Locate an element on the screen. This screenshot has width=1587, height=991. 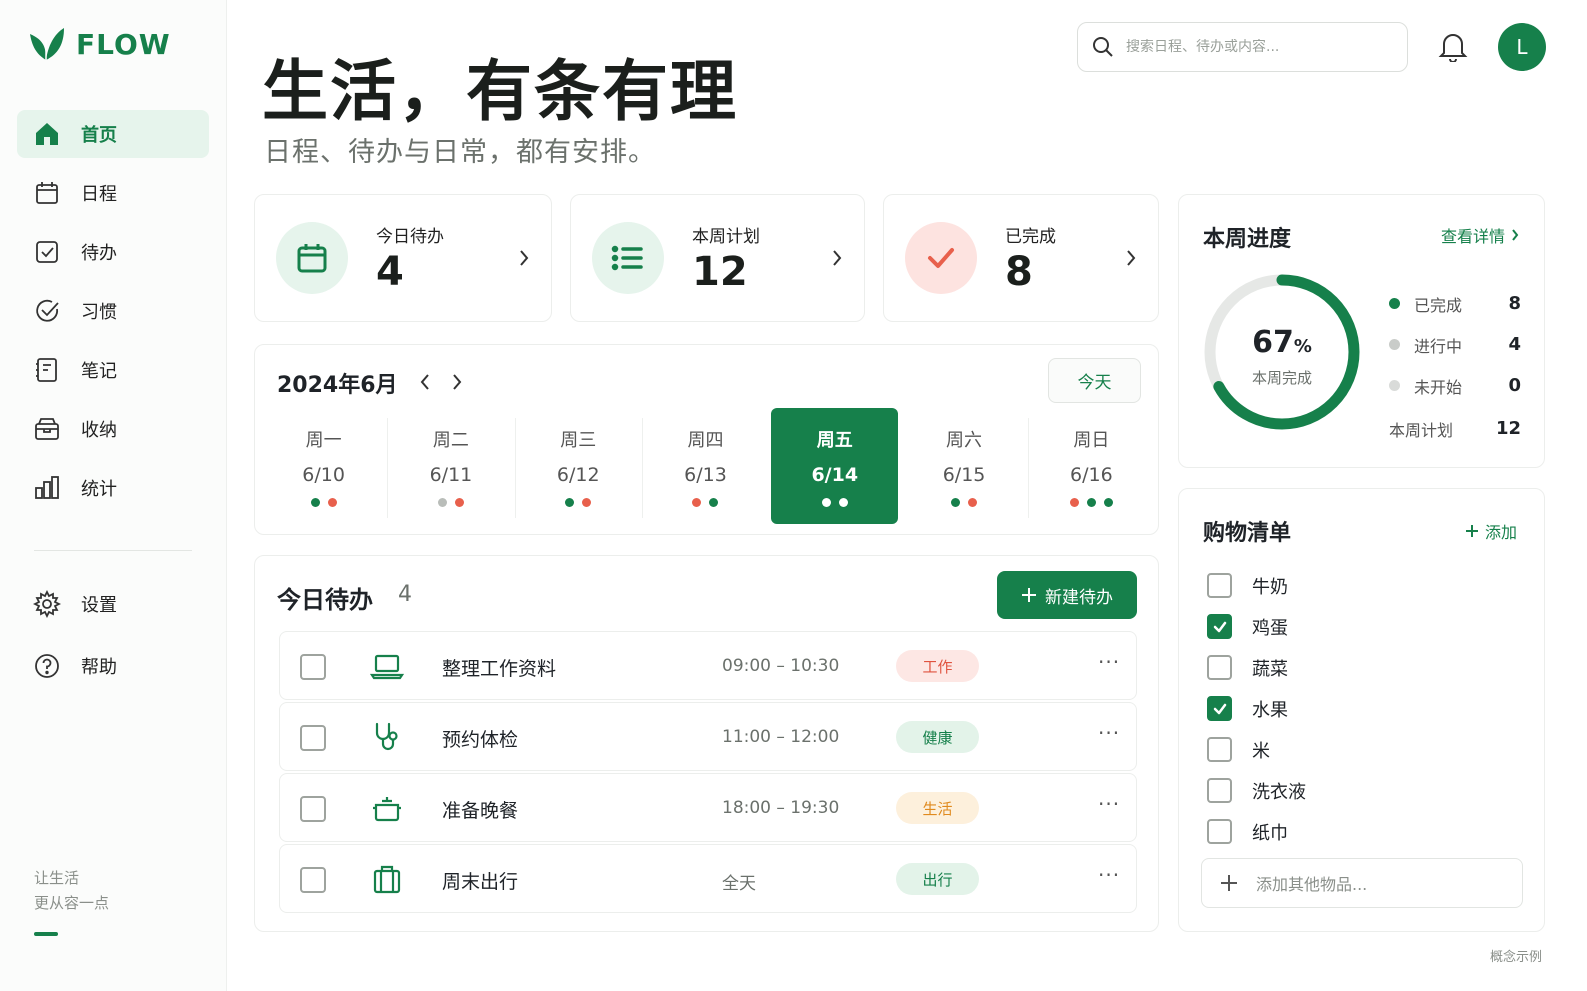
concept-note: 概念示例 is located at coordinates (1516, 957).